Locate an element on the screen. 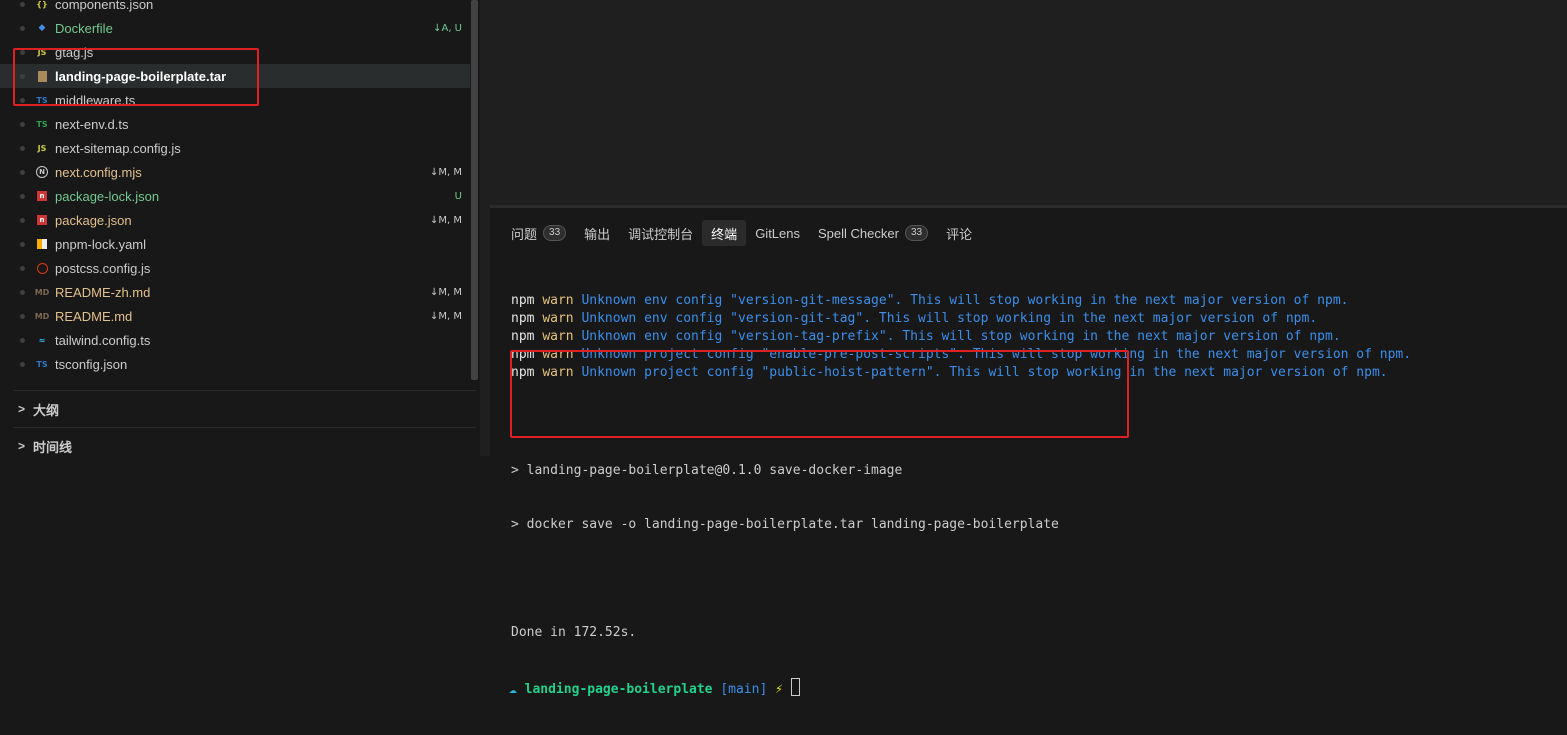  section-timeline: > 时间线 is located at coordinates (239, 446).